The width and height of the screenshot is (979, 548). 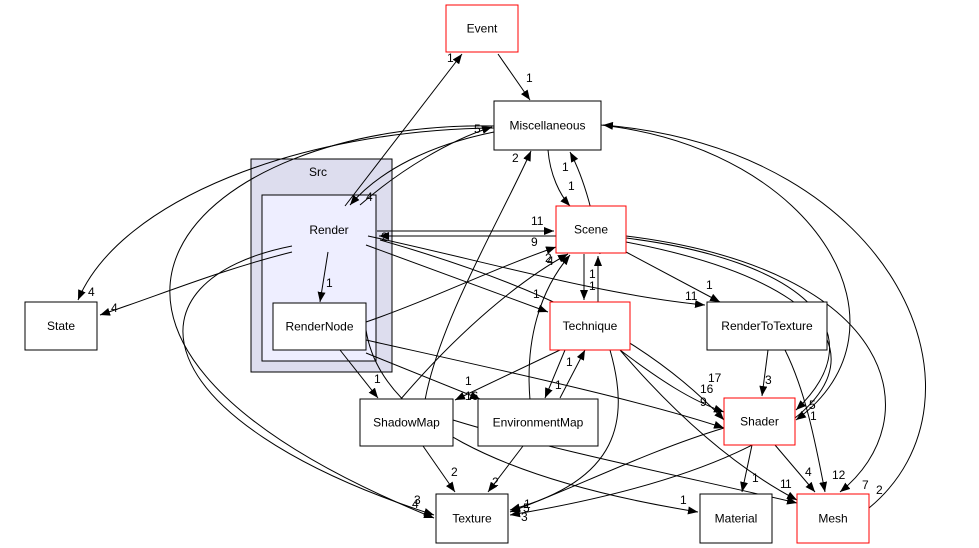 I want to click on node-label: Event, so click(x=482, y=29).